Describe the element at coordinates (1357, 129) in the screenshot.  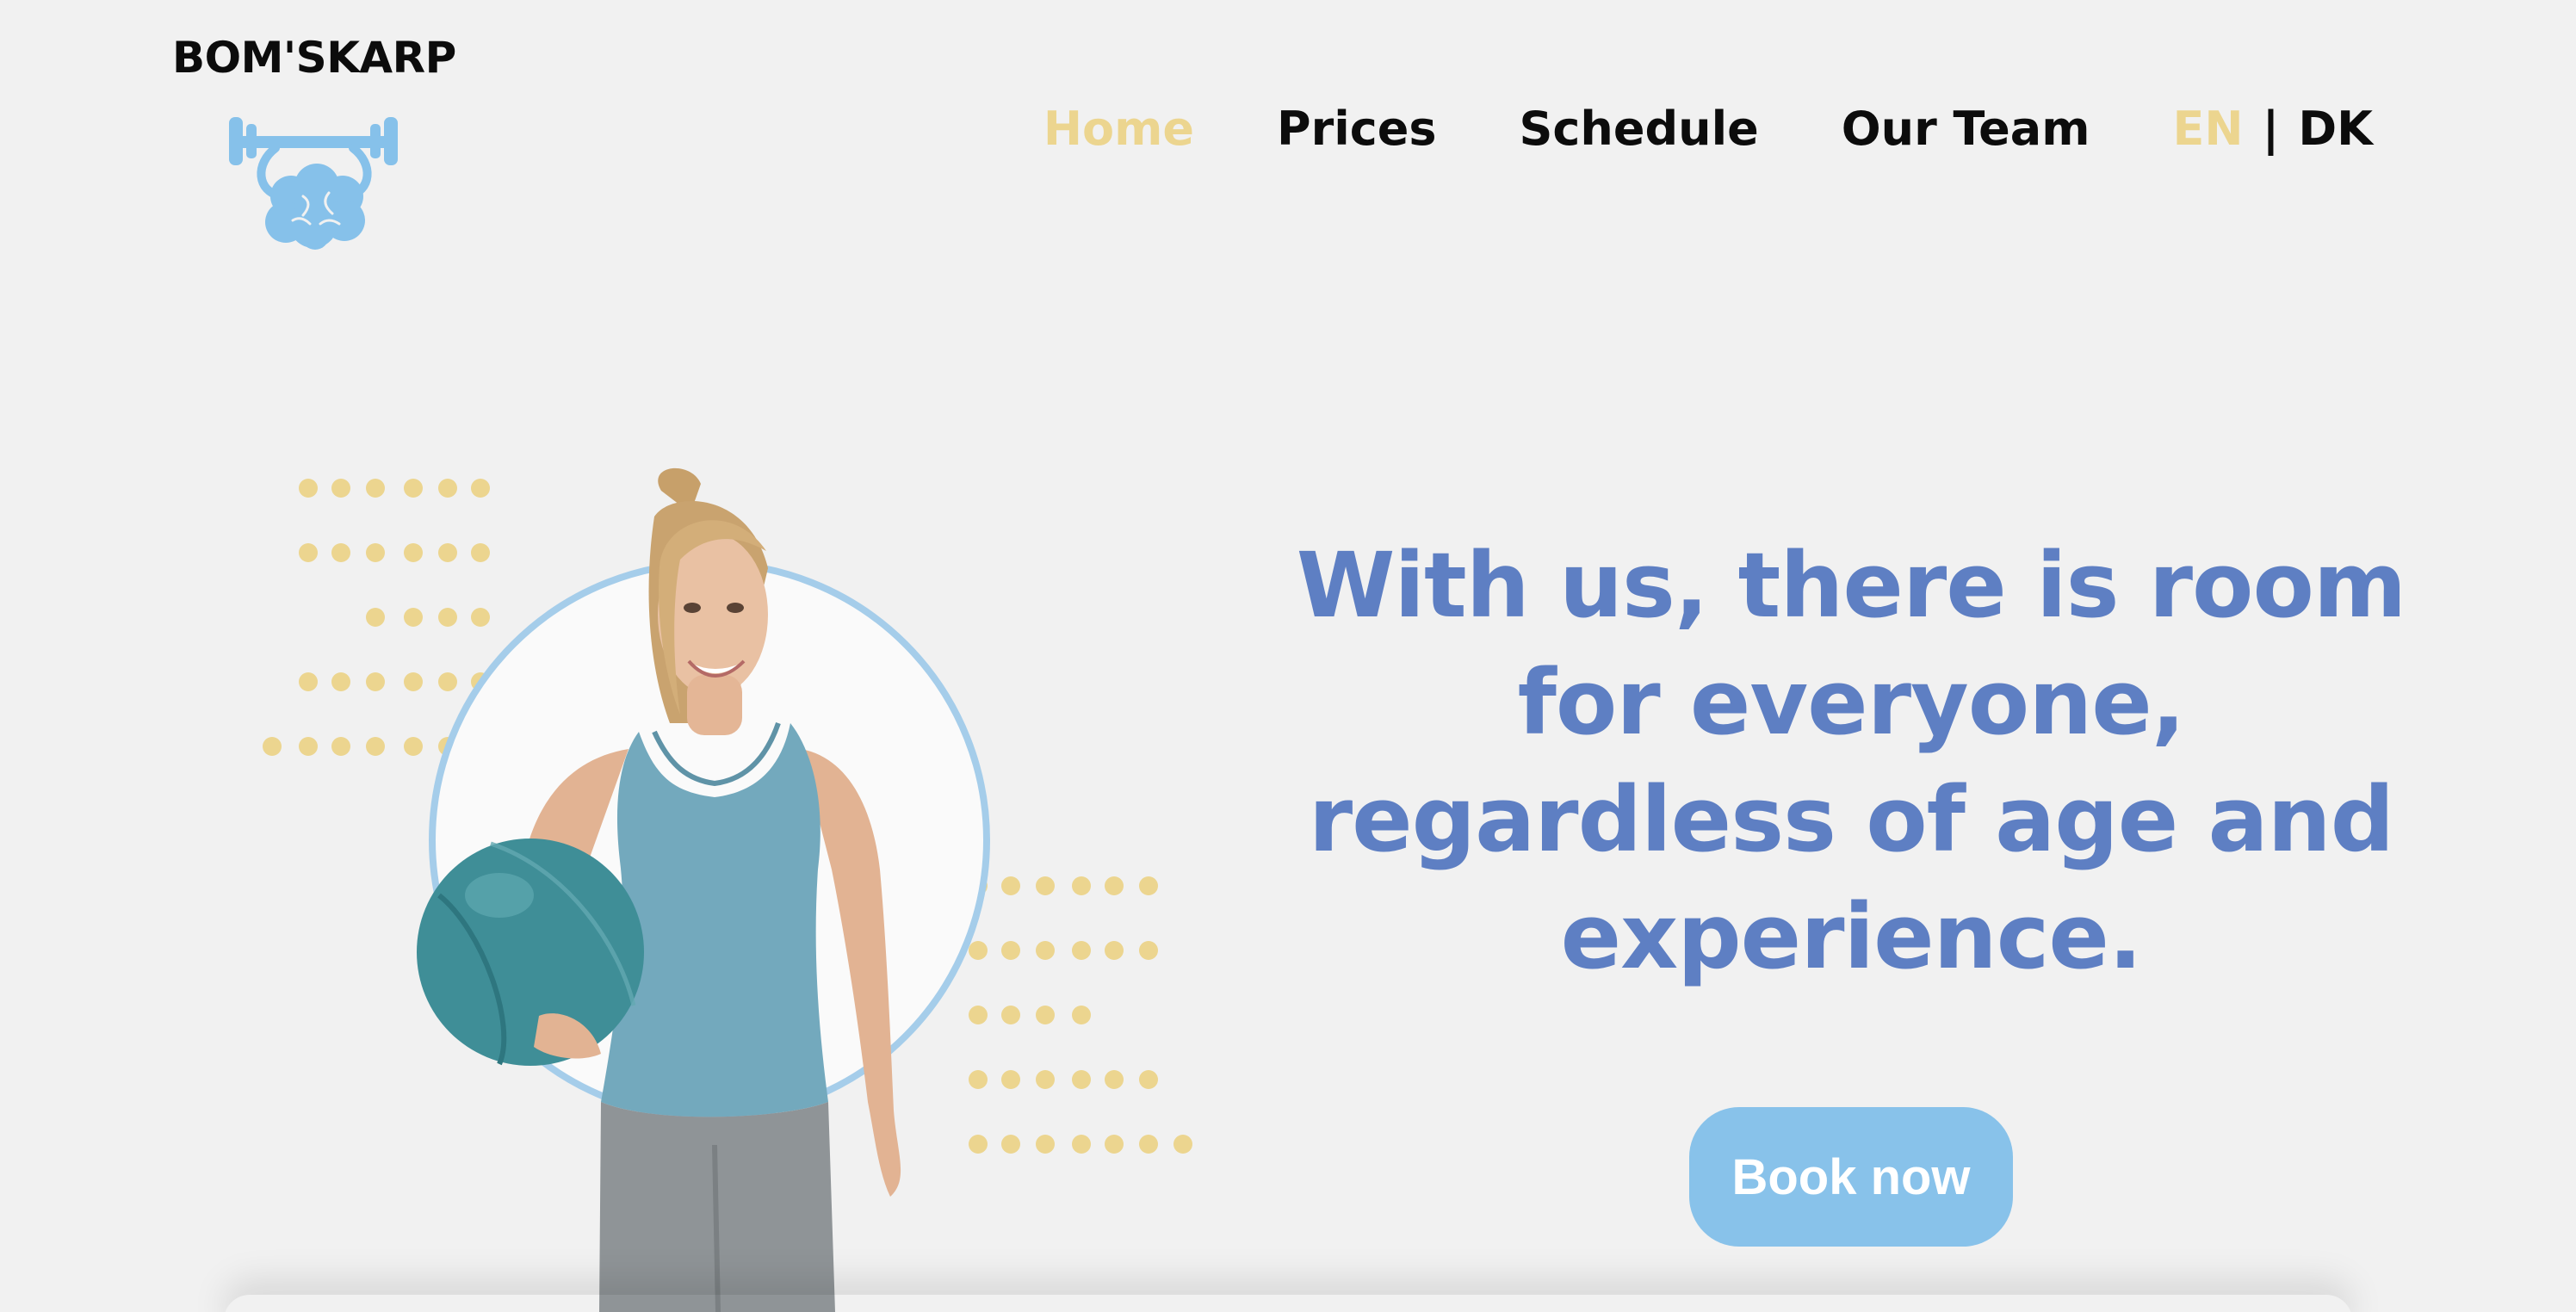
I see `nav-prices: Prices` at that location.